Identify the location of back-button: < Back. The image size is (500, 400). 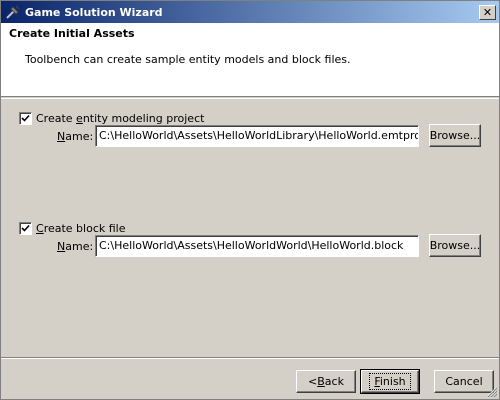
(326, 381).